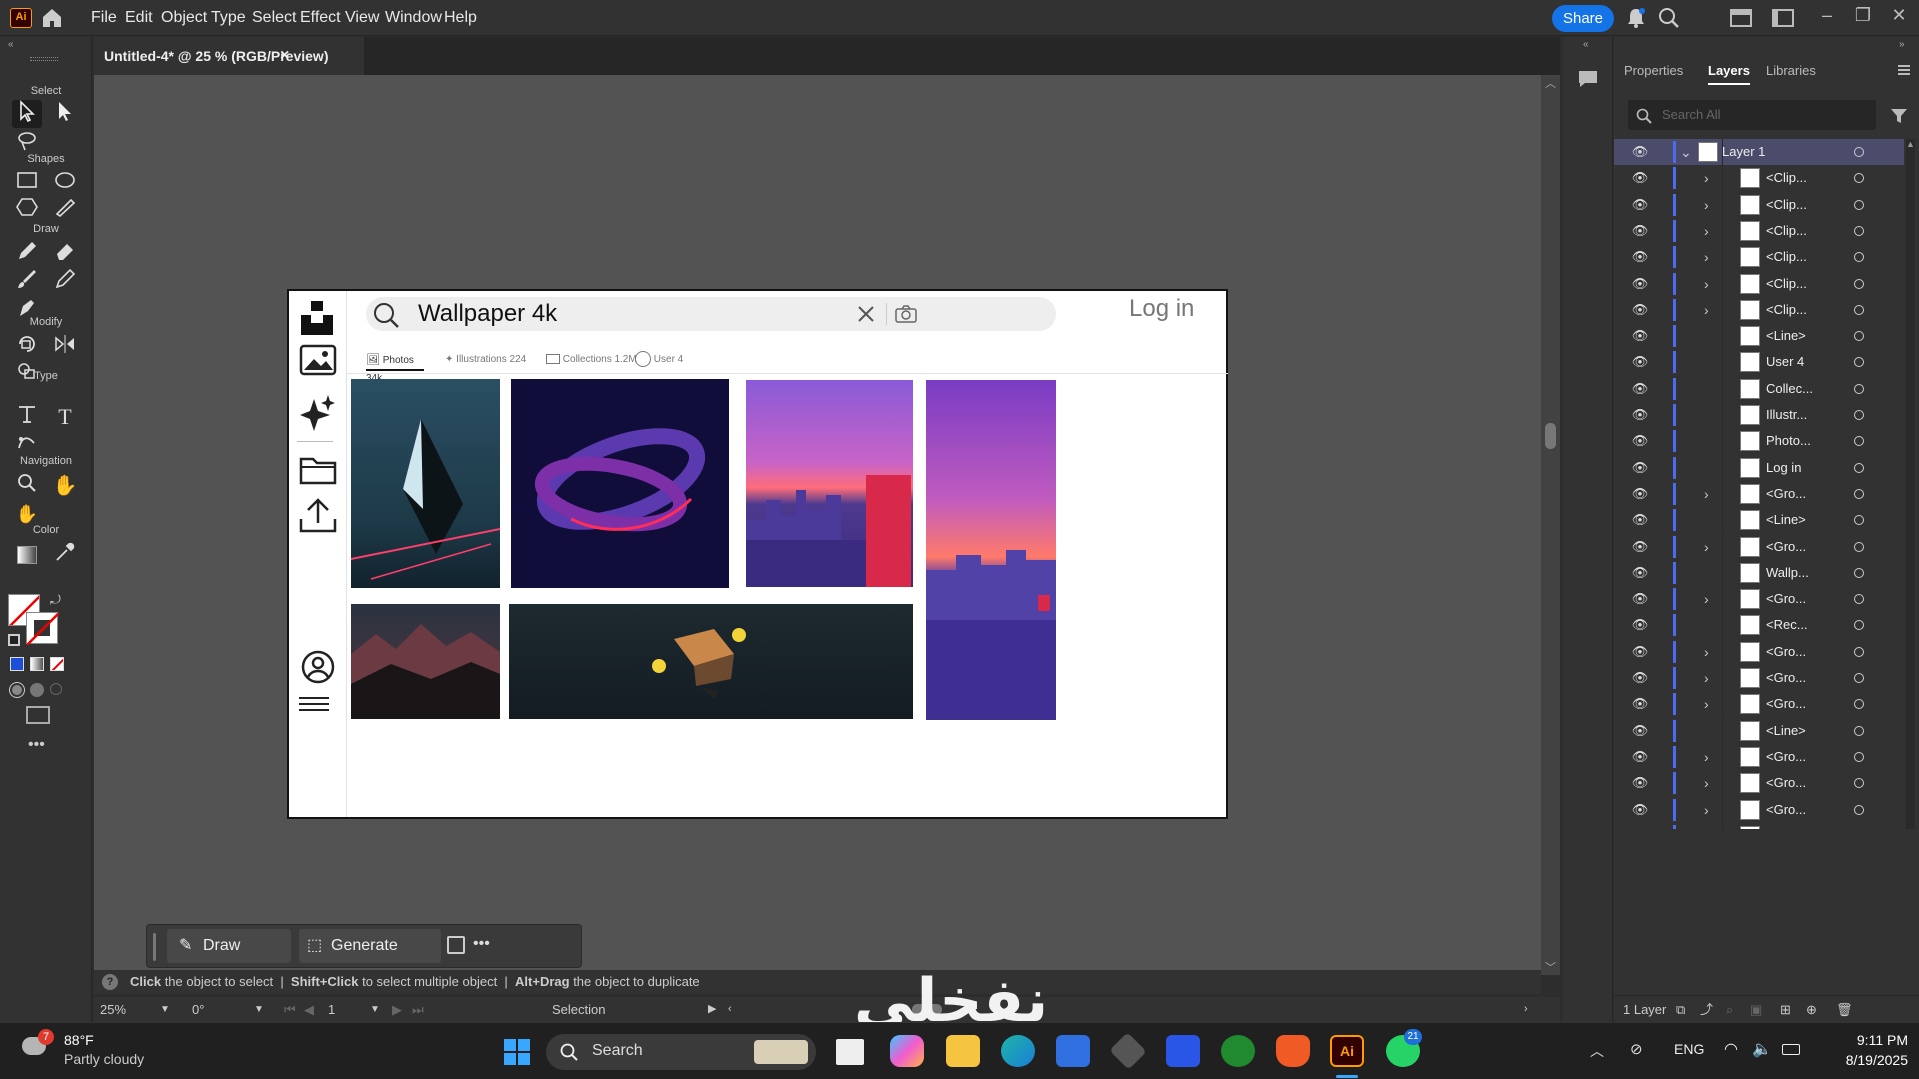 Image resolution: width=1919 pixels, height=1079 pixels. I want to click on draw-behind-icon, so click(37, 690).